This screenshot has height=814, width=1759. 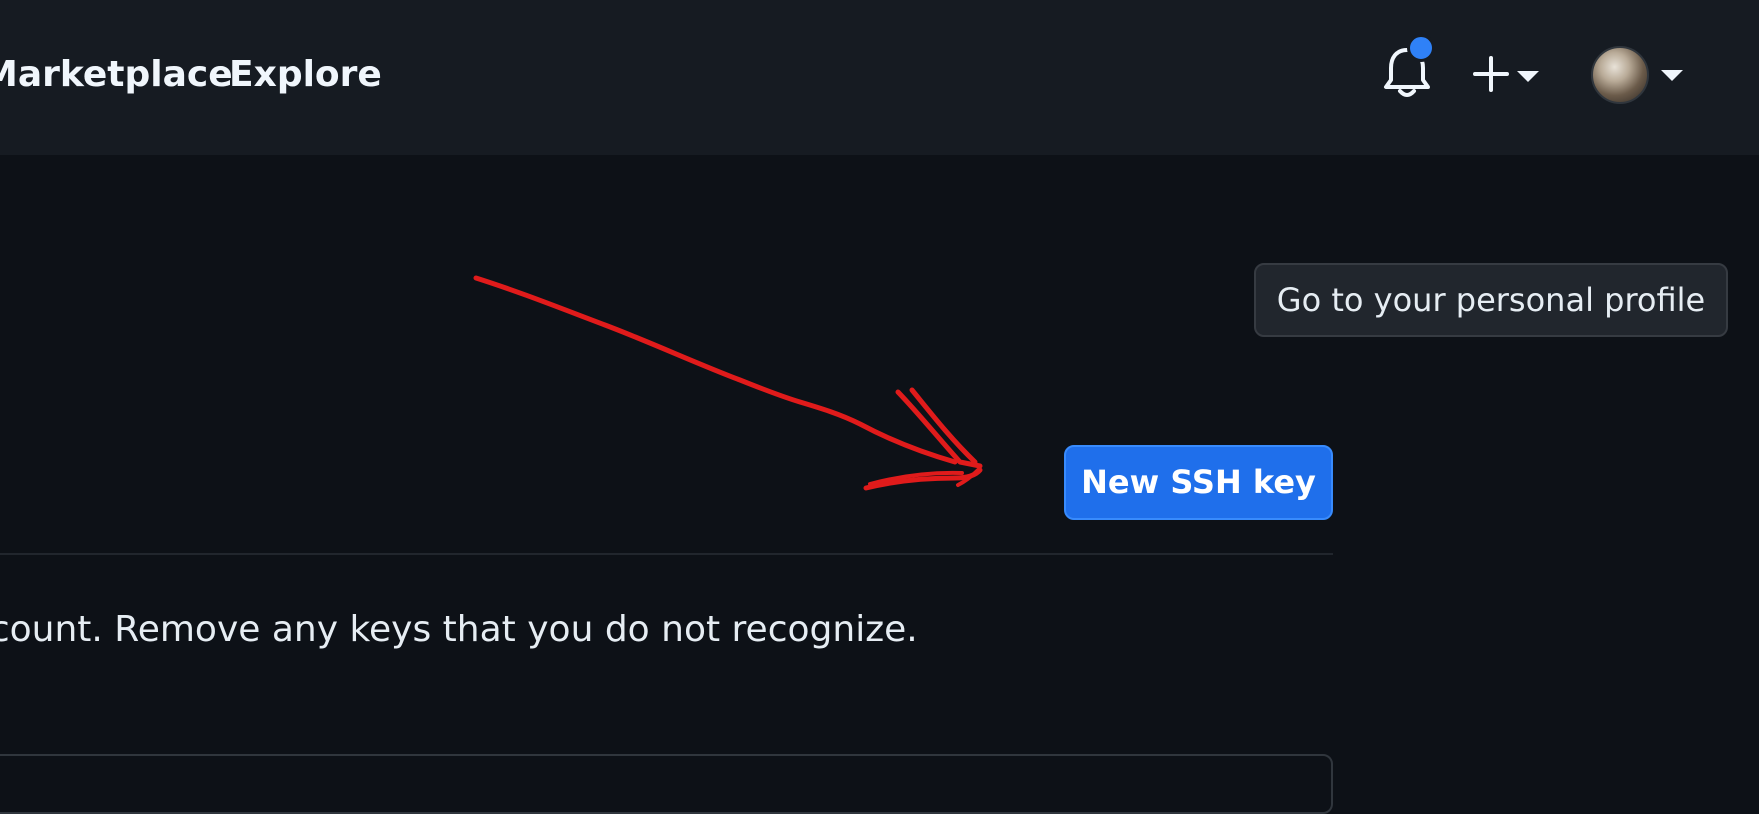 What do you see at coordinates (1491, 74) in the screenshot?
I see `plus-icon` at bounding box center [1491, 74].